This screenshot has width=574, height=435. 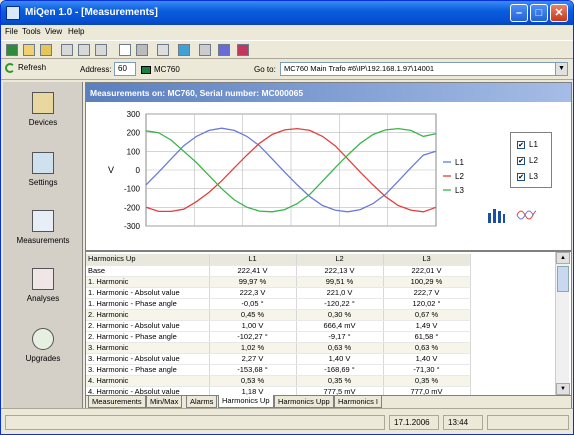 I want to click on bar-chart-icon, so click(x=496, y=215).